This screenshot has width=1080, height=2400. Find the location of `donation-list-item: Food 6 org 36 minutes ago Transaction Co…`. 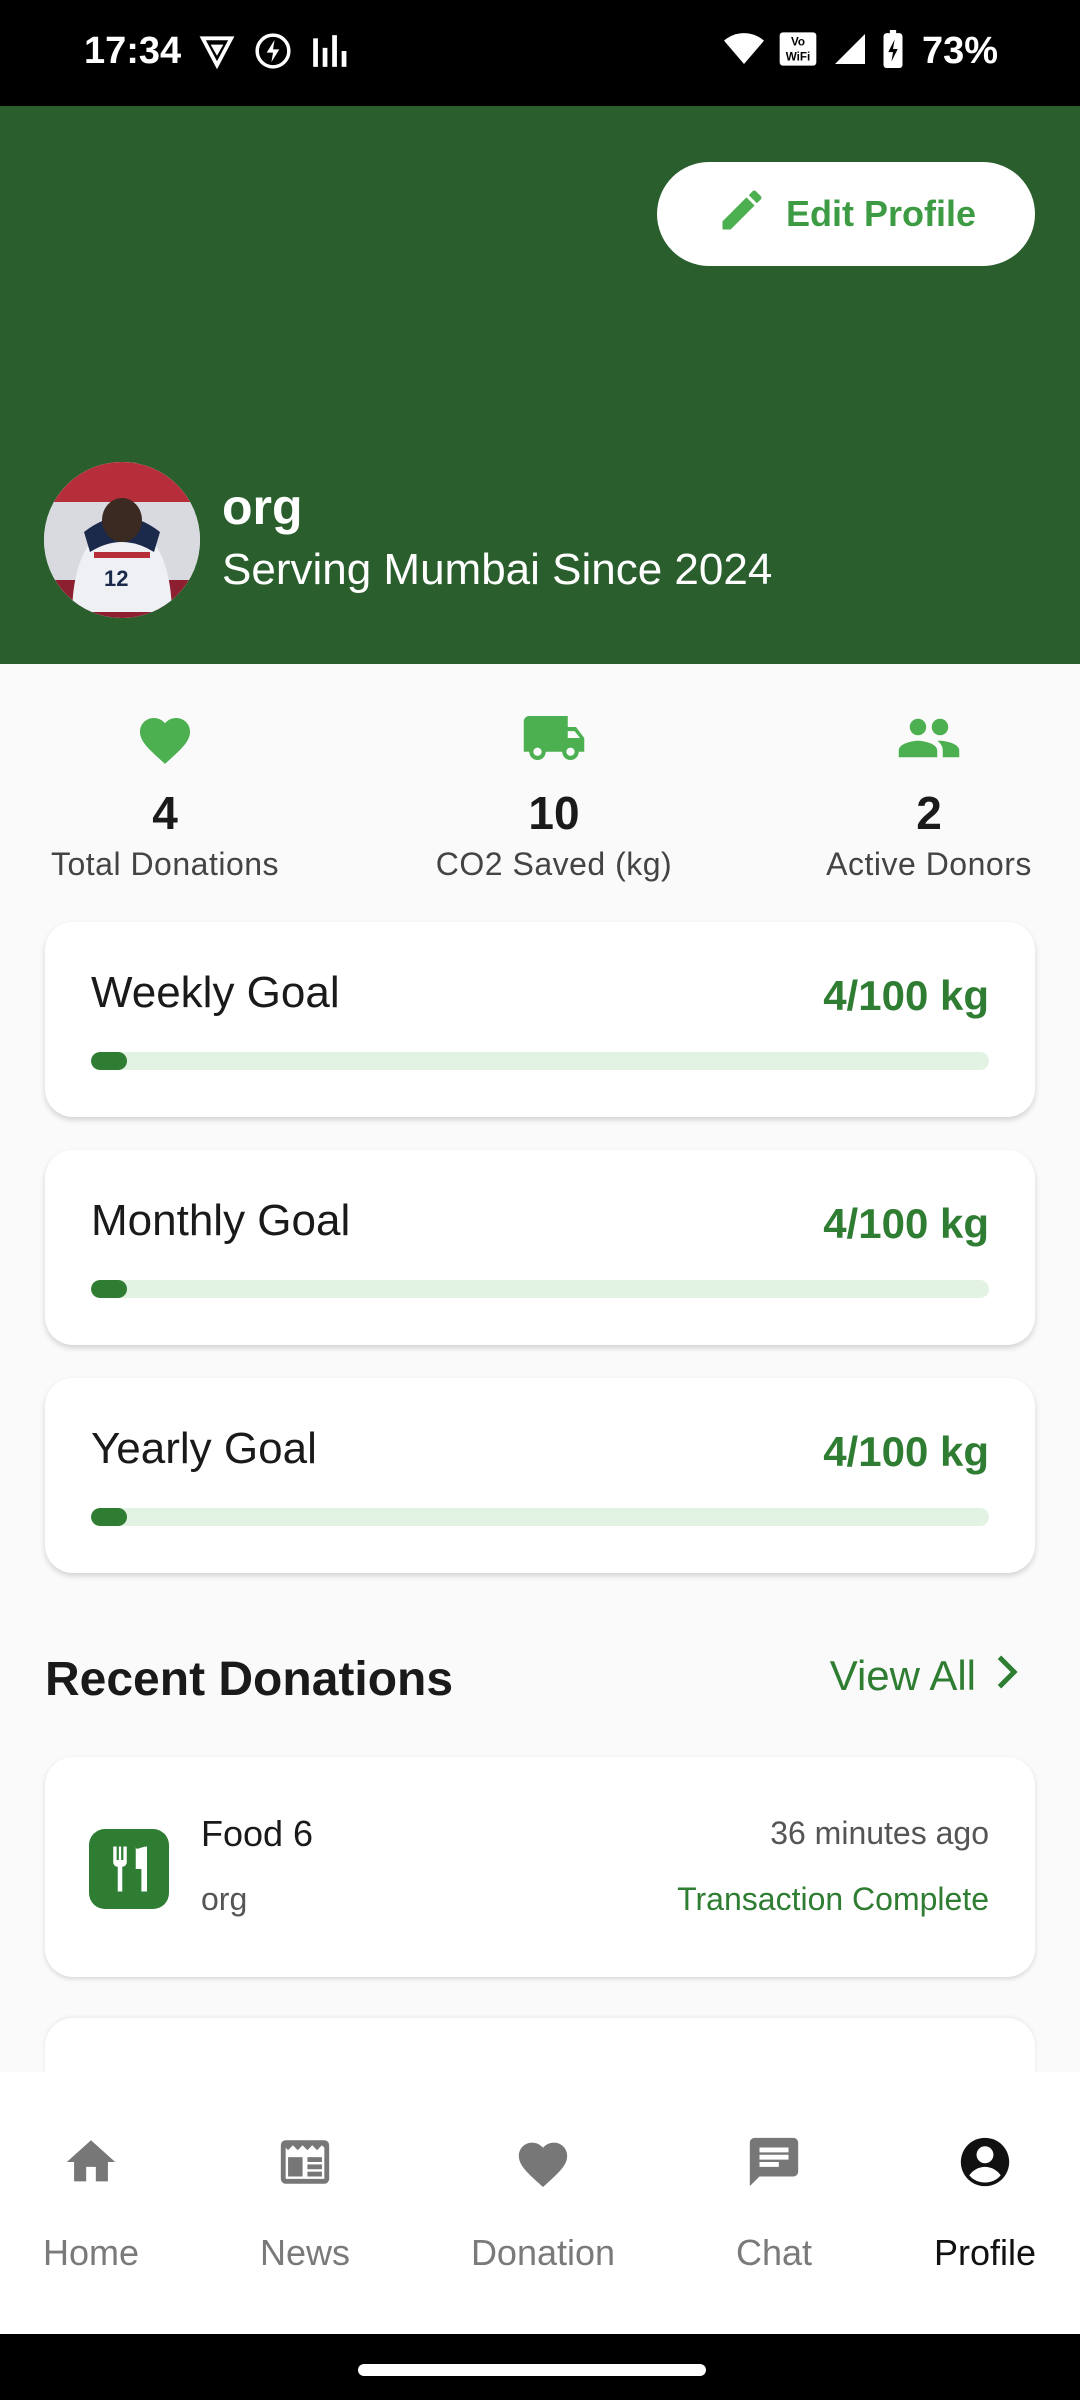

donation-list-item: Food 6 org 36 minutes ago Transaction Co… is located at coordinates (540, 1867).